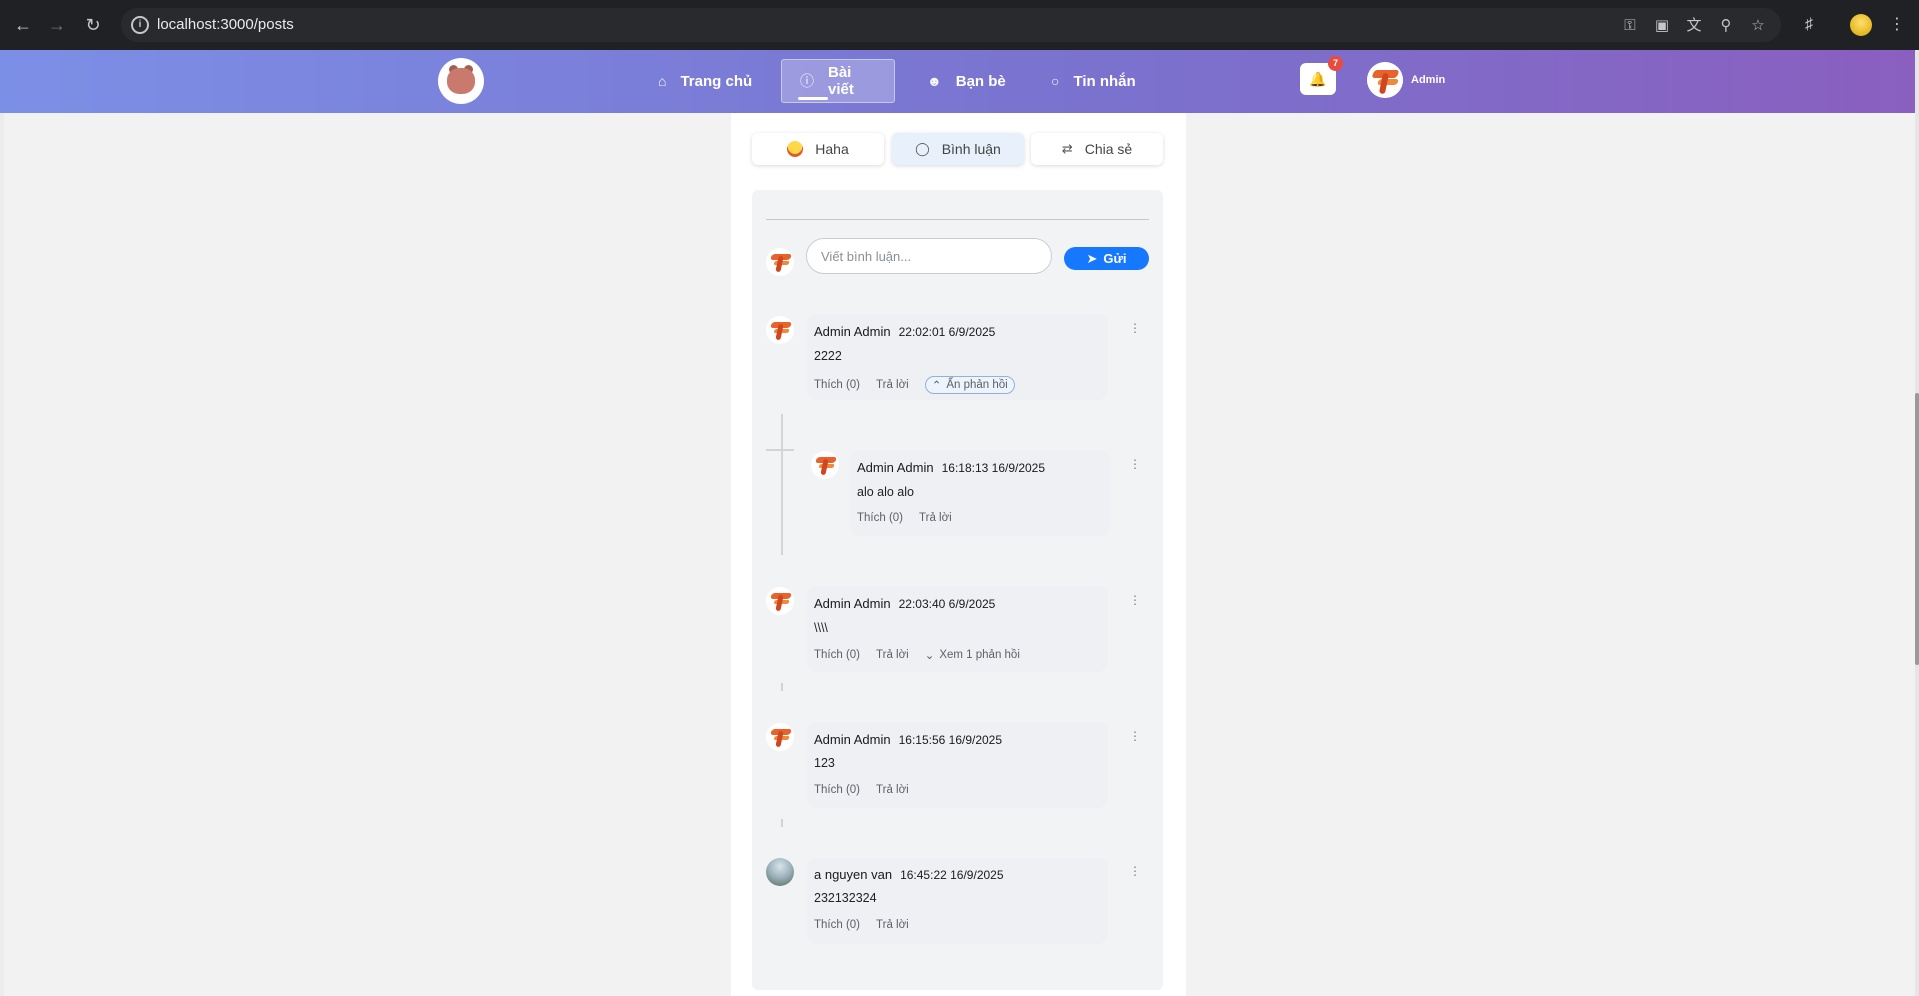  I want to click on comment-button: ◯ Bình luận, so click(958, 149).